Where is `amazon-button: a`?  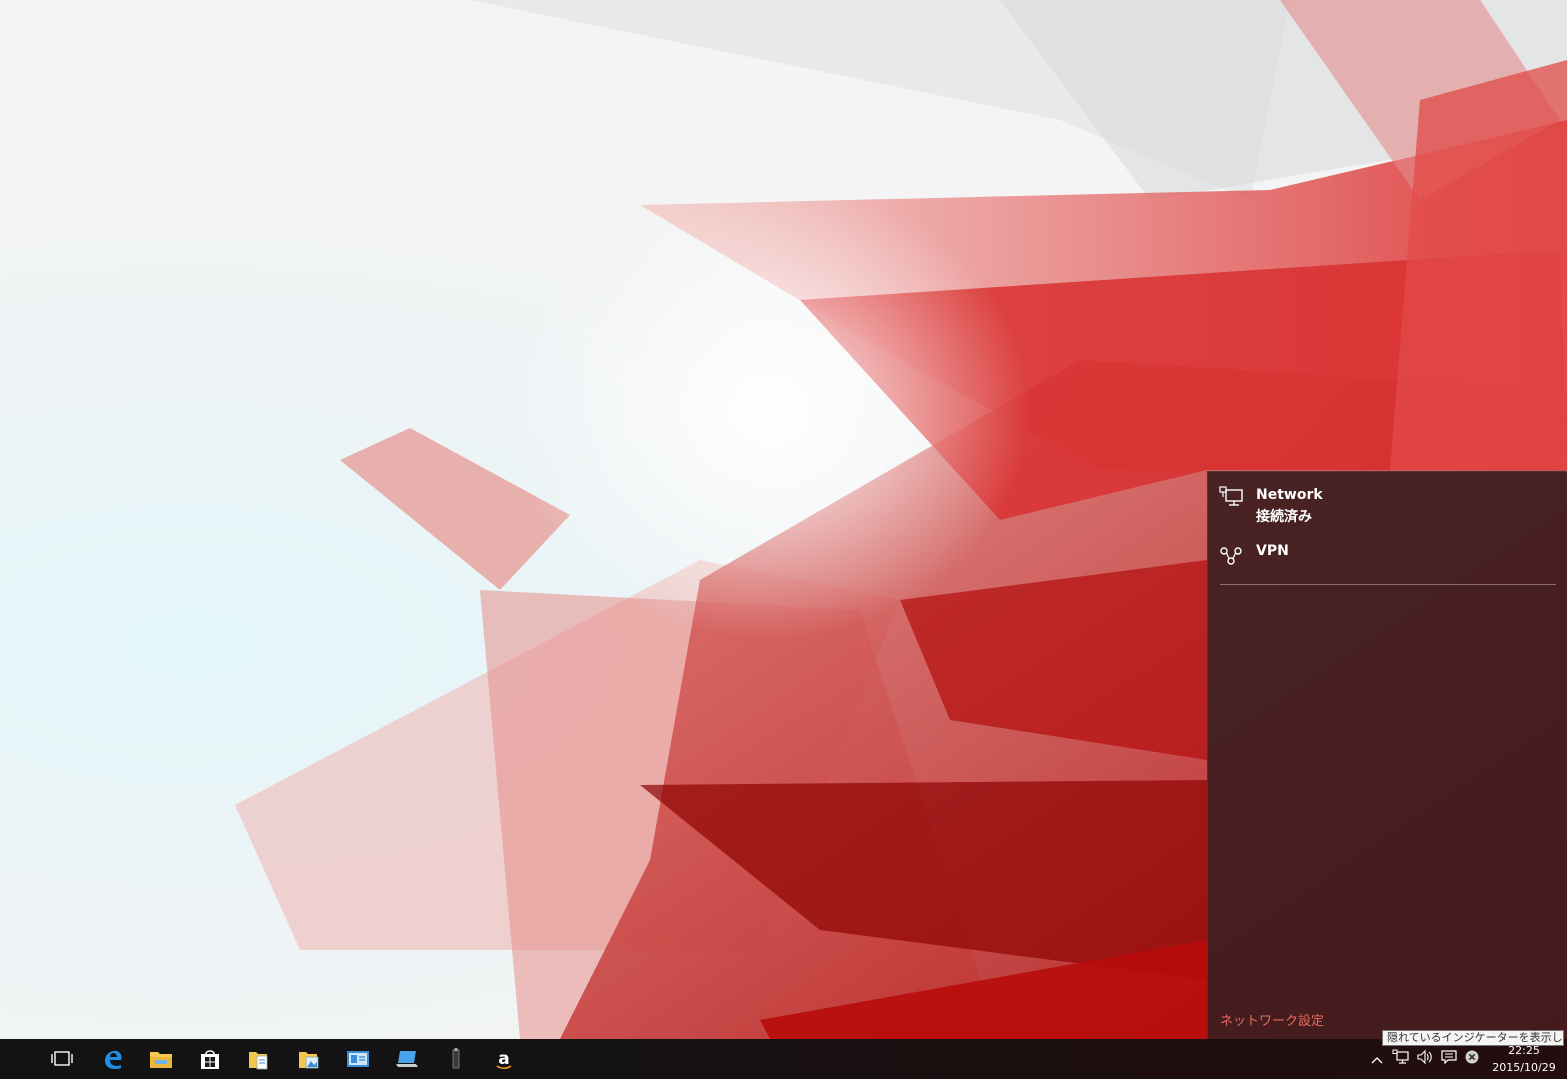 amazon-button: a is located at coordinates (504, 1059).